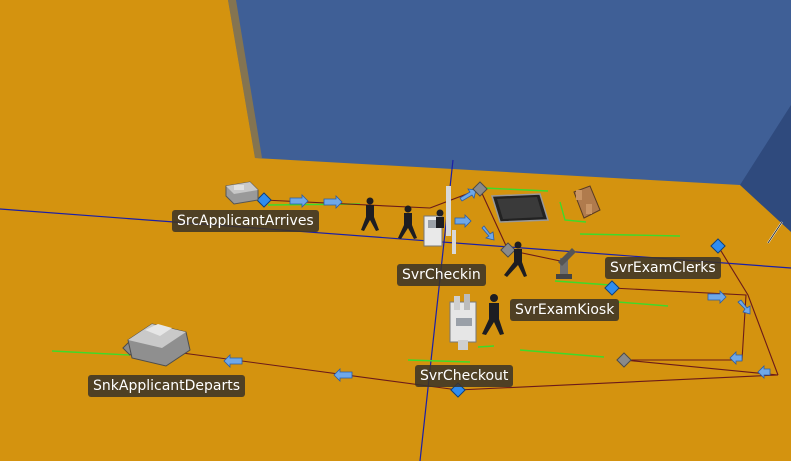 This screenshot has width=791, height=461. I want to click on object-label-exam-clerks: SvrExamClerks, so click(663, 268).